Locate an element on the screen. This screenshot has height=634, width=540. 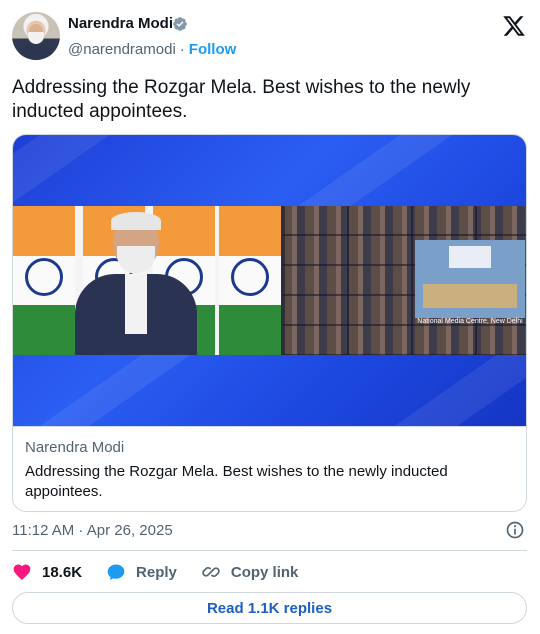
copy-link-icon is located at coordinates (211, 572).